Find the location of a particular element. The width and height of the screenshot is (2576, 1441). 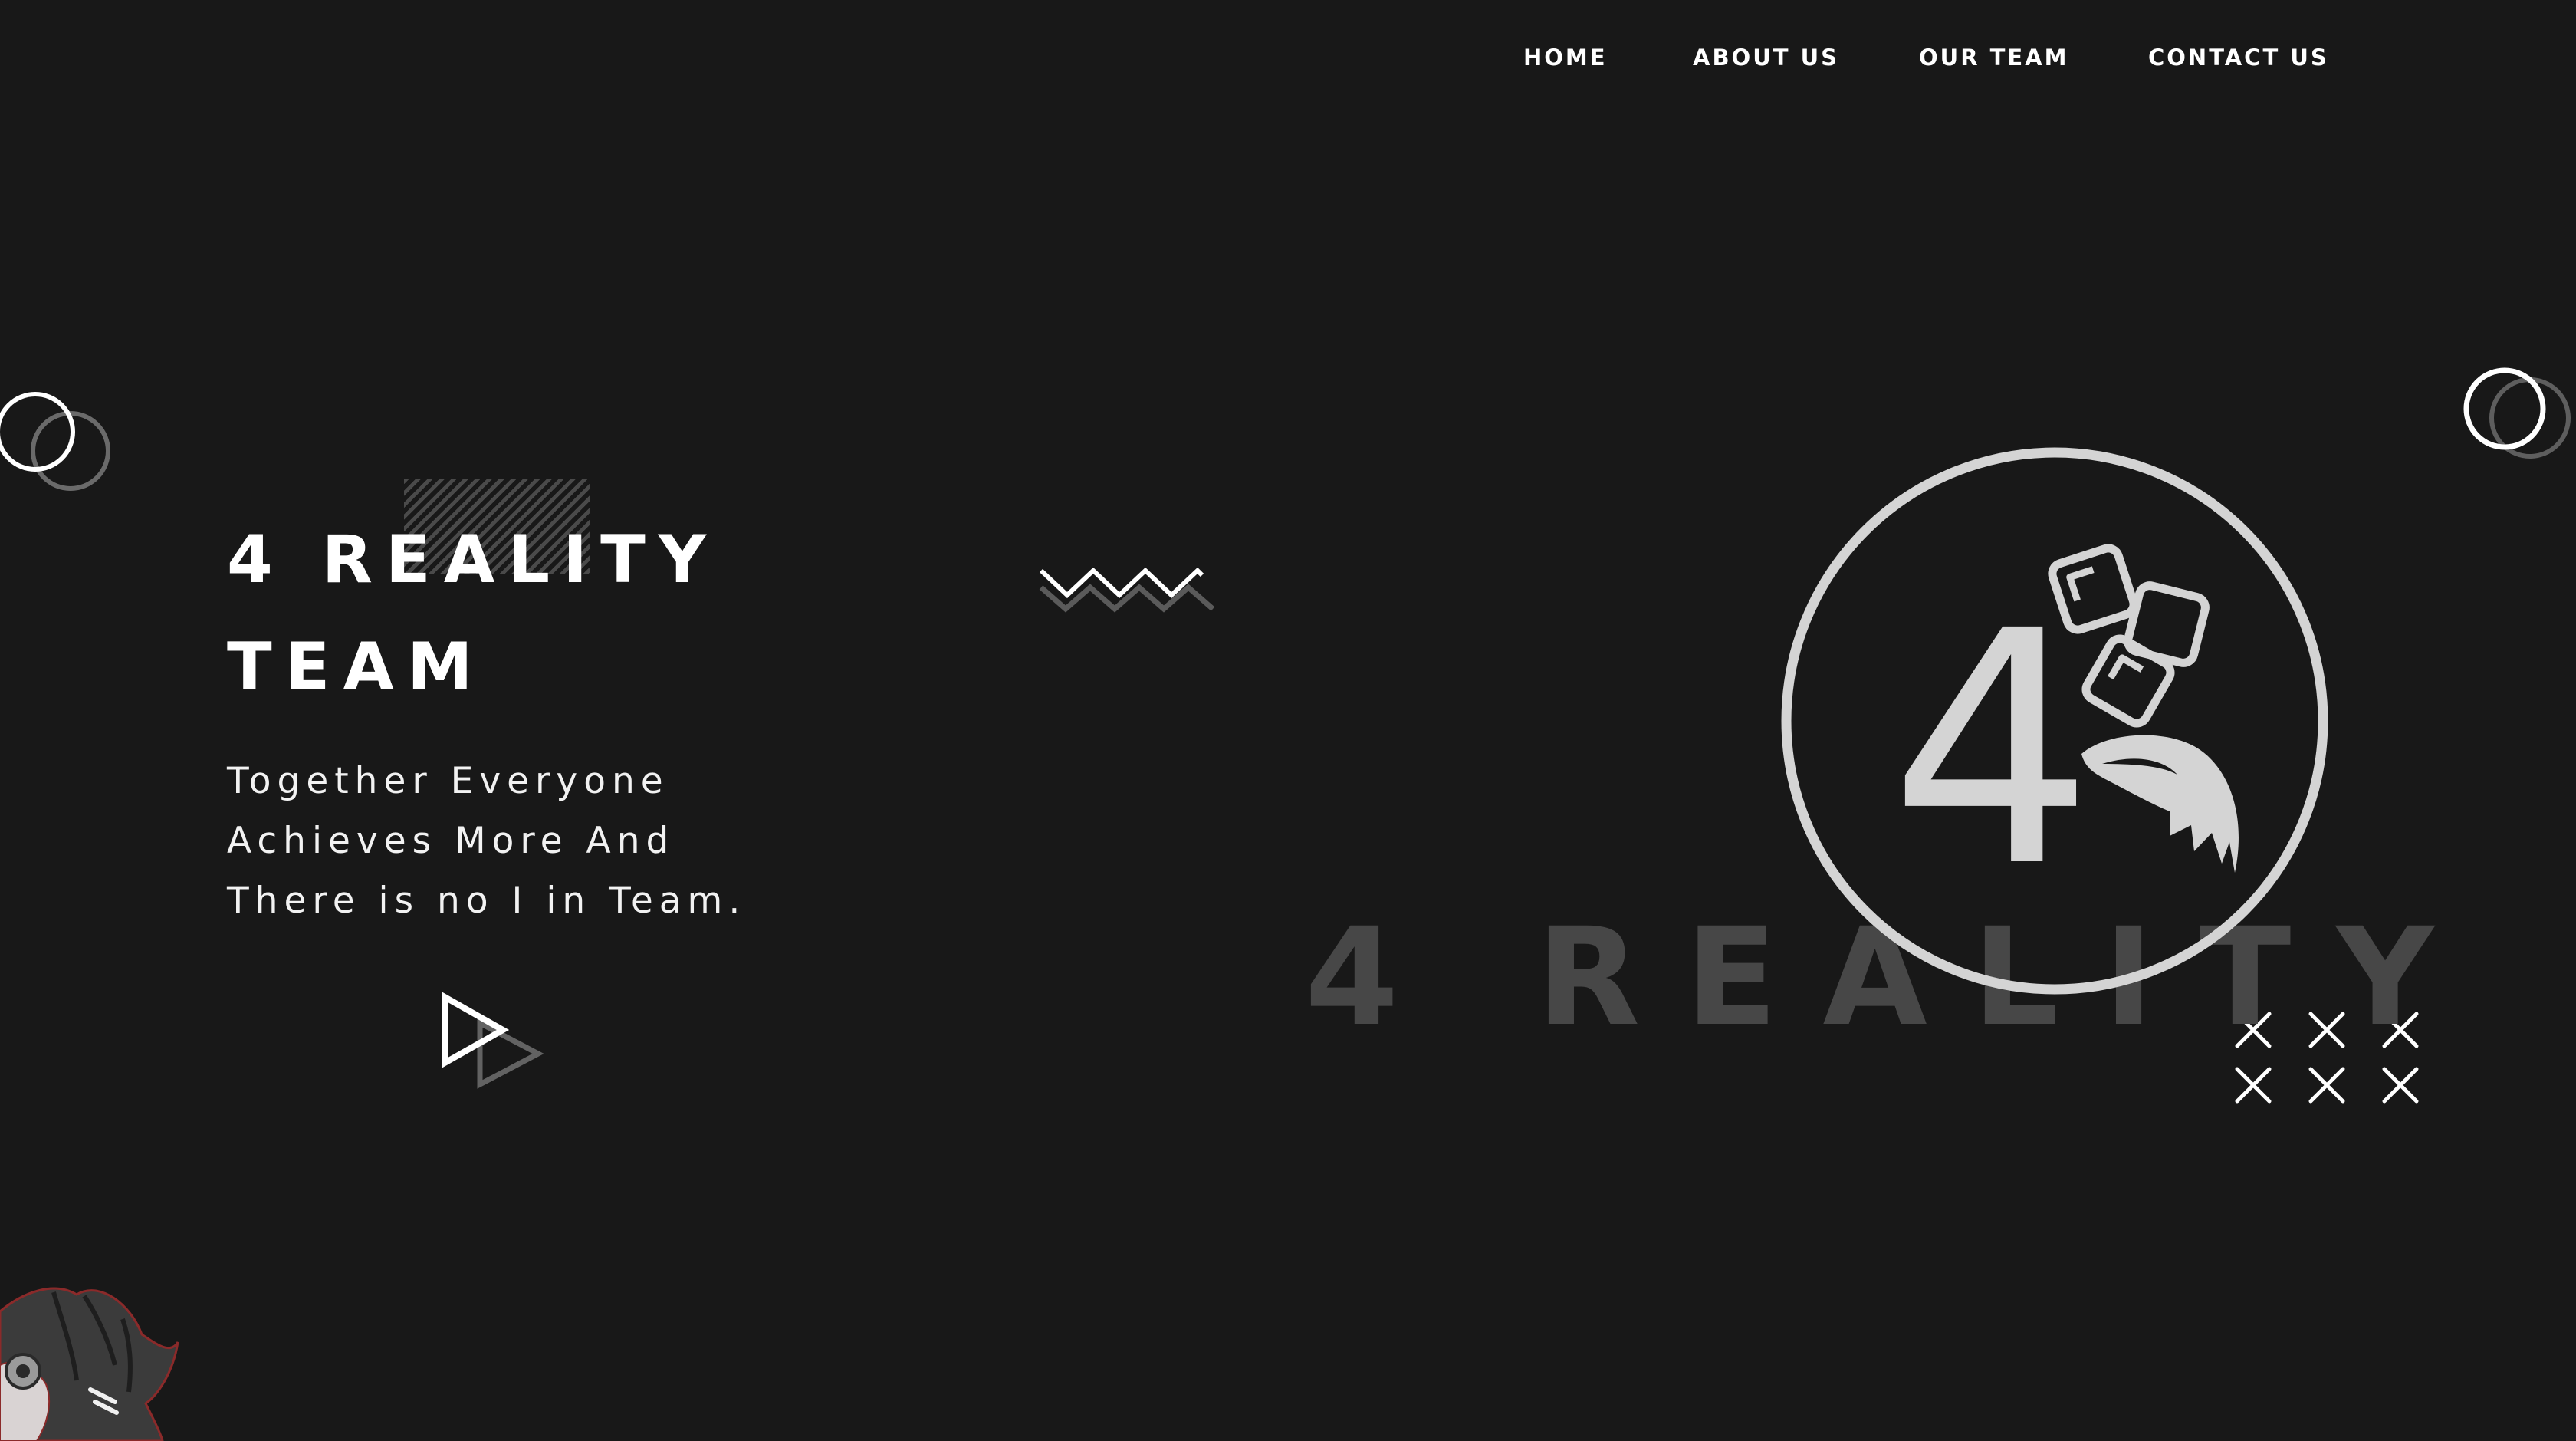

nav-about-us-link: ABOUT US is located at coordinates (1766, 57).